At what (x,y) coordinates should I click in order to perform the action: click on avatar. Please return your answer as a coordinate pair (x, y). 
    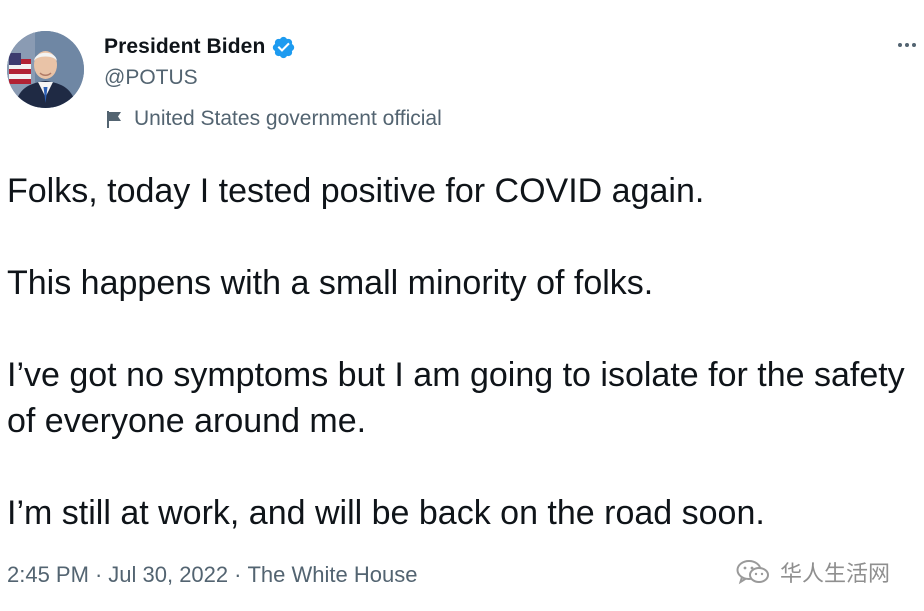
    Looking at the image, I should click on (45, 69).